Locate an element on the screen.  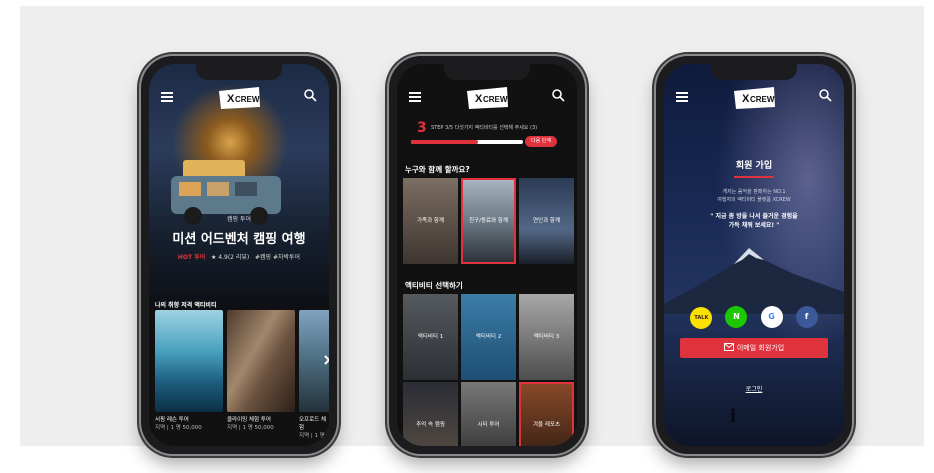
hero-meta: HOT 투어 ★ 4.9(2 리뷰) #캠핑 #차박투어 is located at coordinates (239, 256).